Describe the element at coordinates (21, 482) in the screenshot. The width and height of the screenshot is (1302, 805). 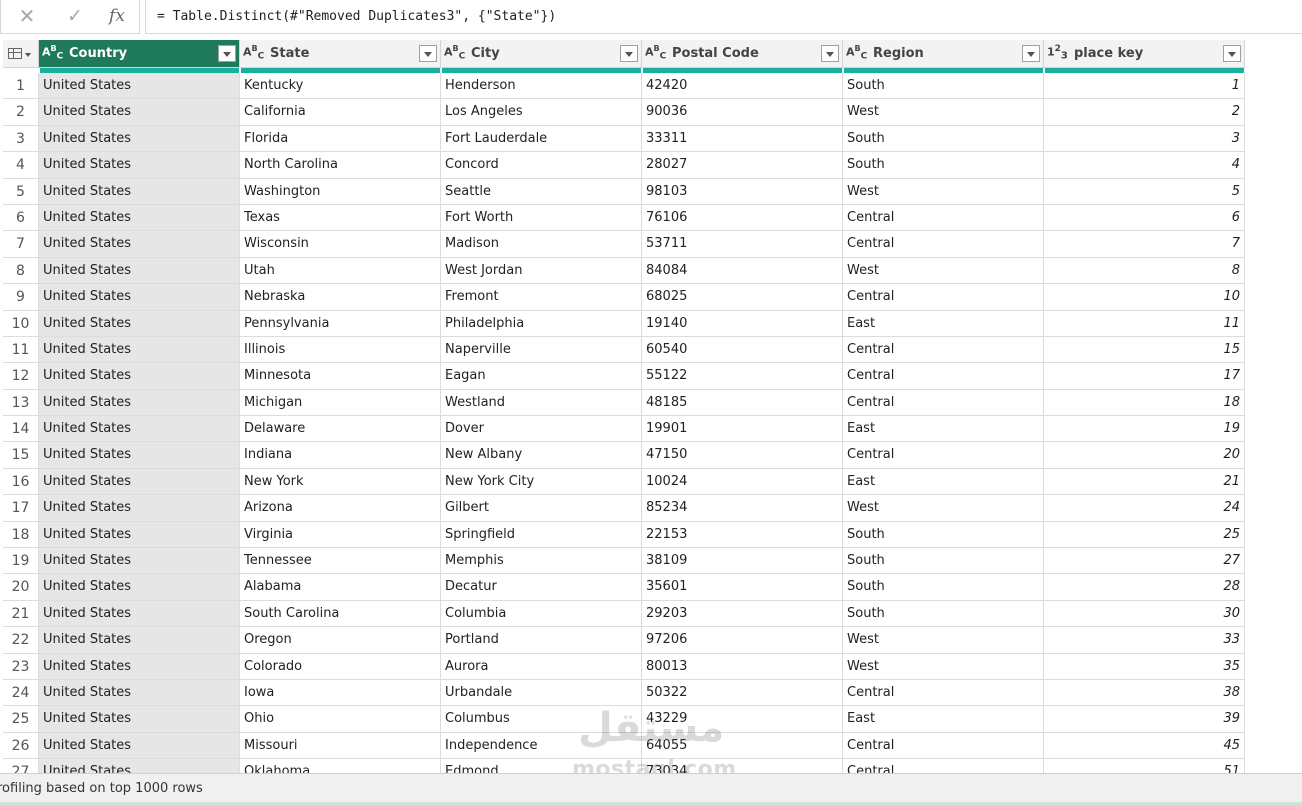
I see `row-number: 16` at that location.